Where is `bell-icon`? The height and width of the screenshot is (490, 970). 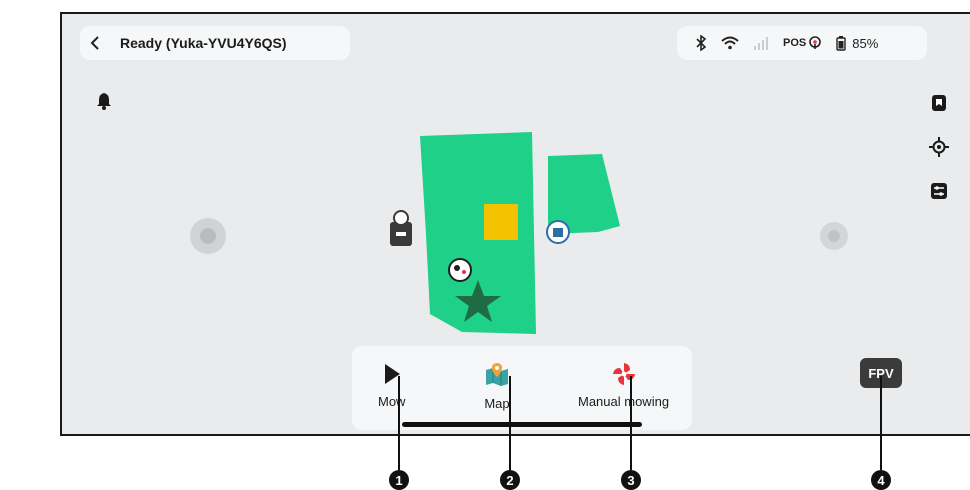 bell-icon is located at coordinates (104, 101).